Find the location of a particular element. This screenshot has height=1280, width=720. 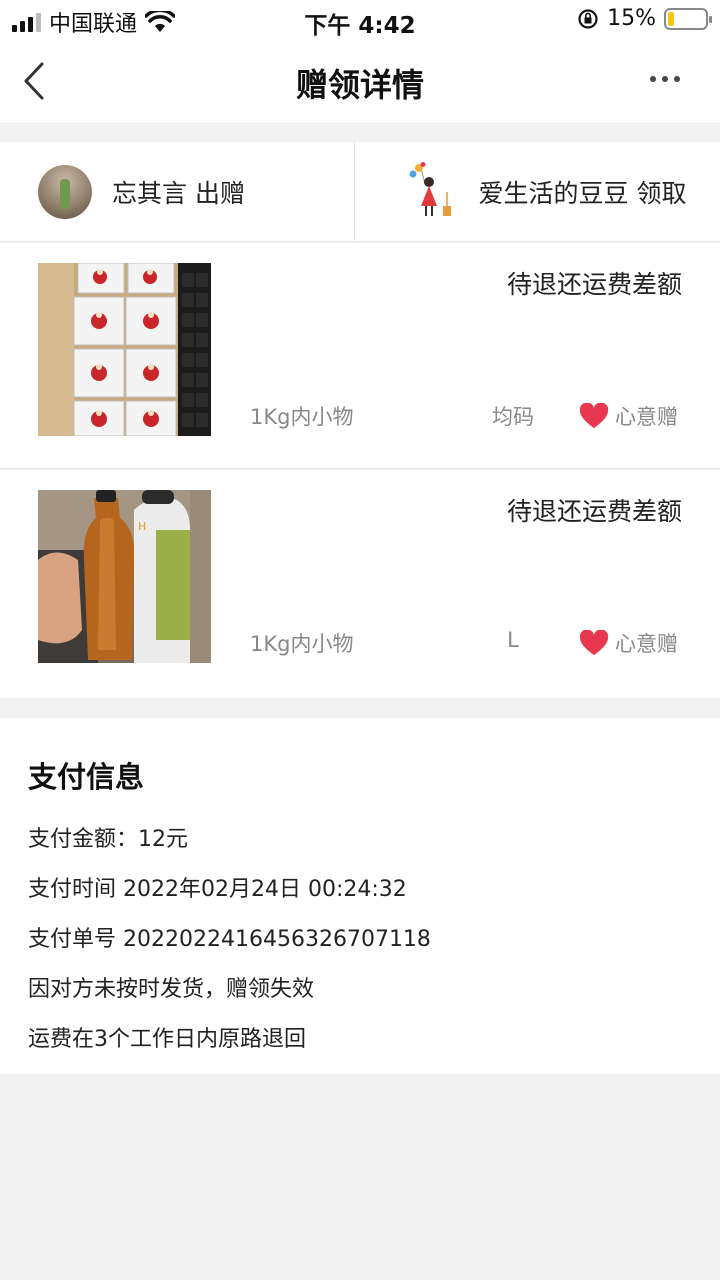

giver-avatar is located at coordinates (65, 191).